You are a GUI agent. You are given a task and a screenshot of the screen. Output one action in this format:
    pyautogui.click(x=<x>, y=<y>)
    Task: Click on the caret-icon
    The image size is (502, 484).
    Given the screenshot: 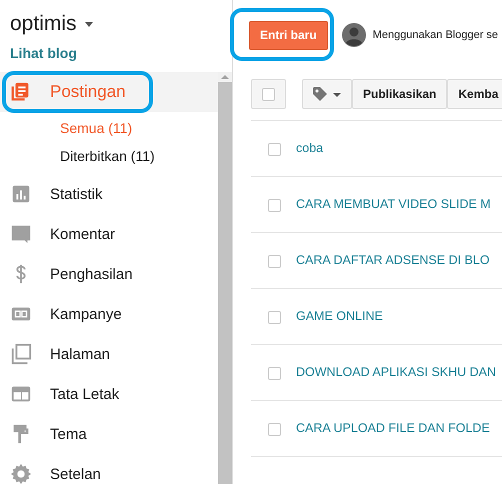 What is the action you would take?
    pyautogui.click(x=88, y=24)
    